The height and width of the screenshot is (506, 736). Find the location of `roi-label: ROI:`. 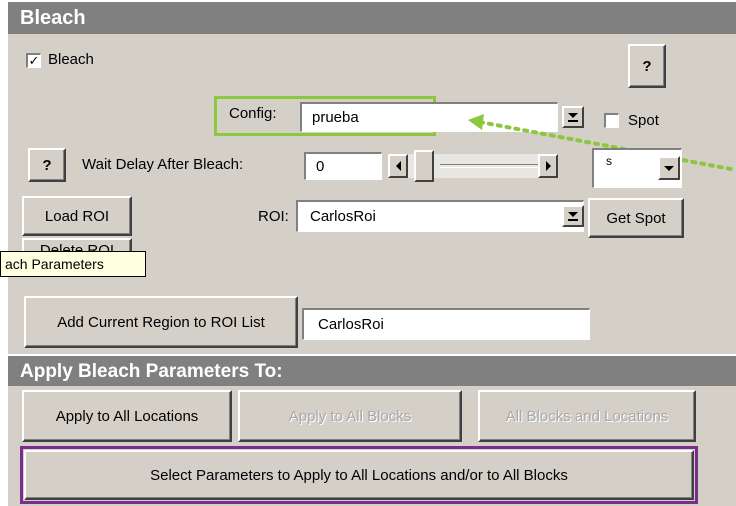

roi-label: ROI: is located at coordinates (273, 216).